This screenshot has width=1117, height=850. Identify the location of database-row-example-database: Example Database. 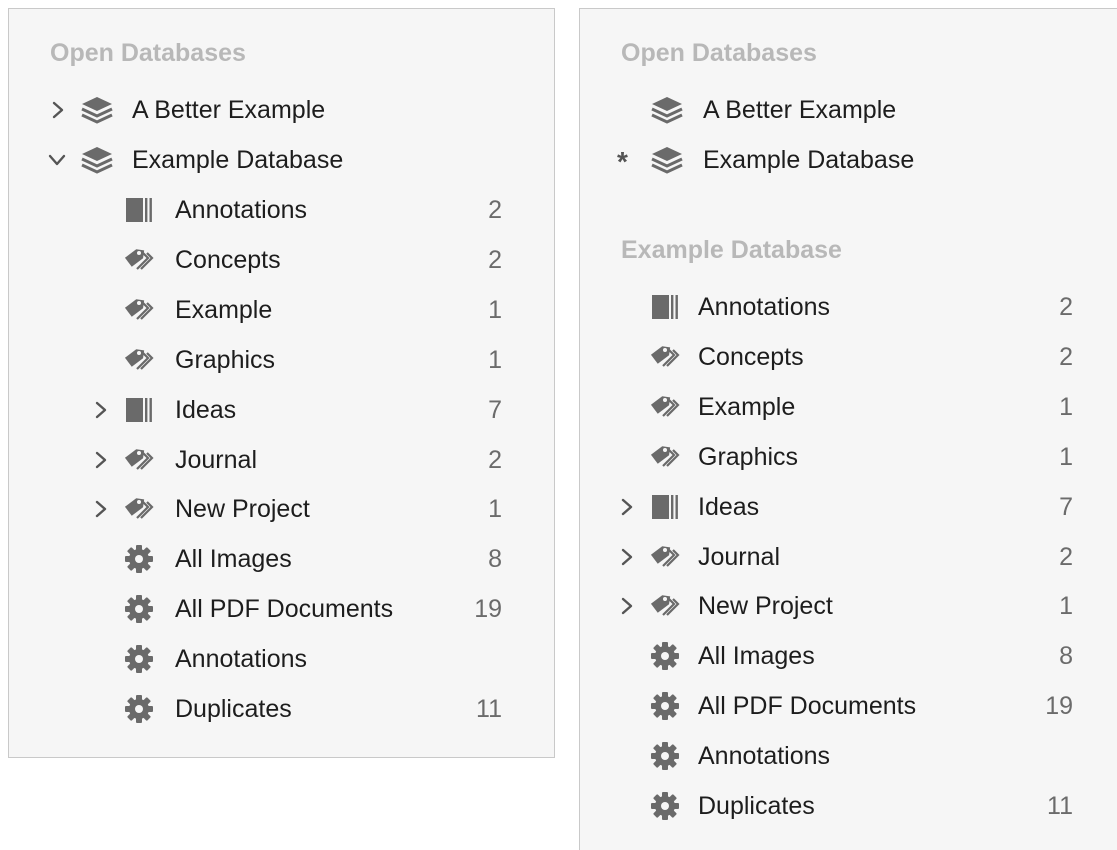
(281, 160).